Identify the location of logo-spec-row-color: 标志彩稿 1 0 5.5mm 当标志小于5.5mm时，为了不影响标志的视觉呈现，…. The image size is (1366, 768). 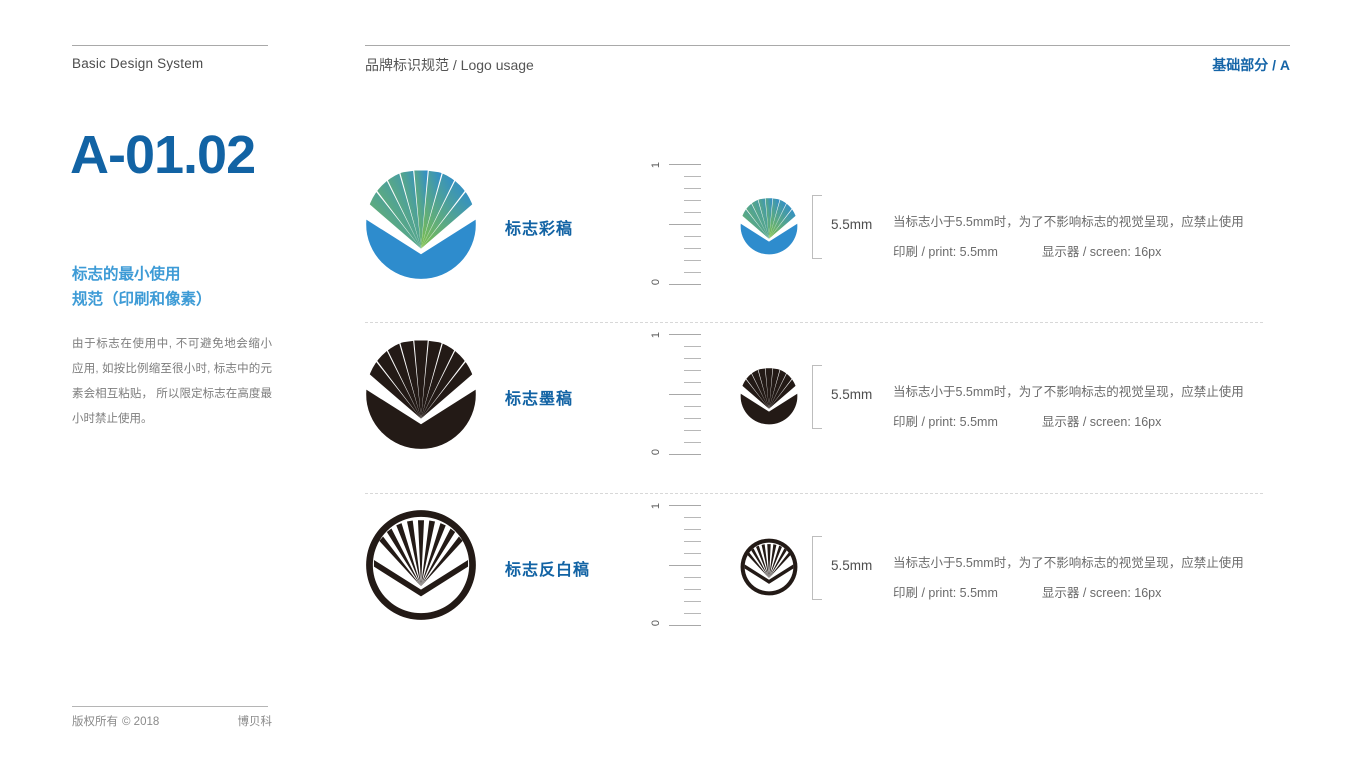
(827, 240).